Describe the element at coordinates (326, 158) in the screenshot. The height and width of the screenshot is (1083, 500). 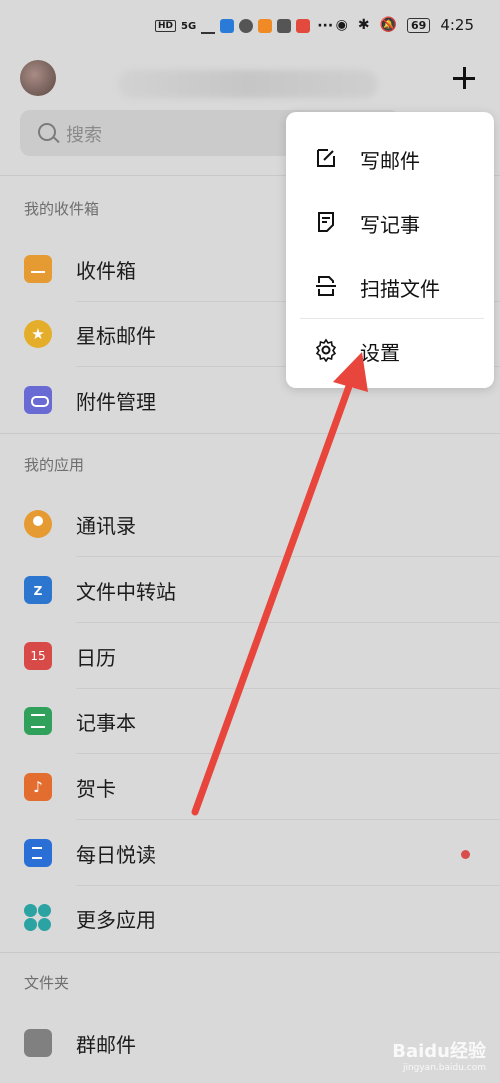
I see `compose-icon` at that location.